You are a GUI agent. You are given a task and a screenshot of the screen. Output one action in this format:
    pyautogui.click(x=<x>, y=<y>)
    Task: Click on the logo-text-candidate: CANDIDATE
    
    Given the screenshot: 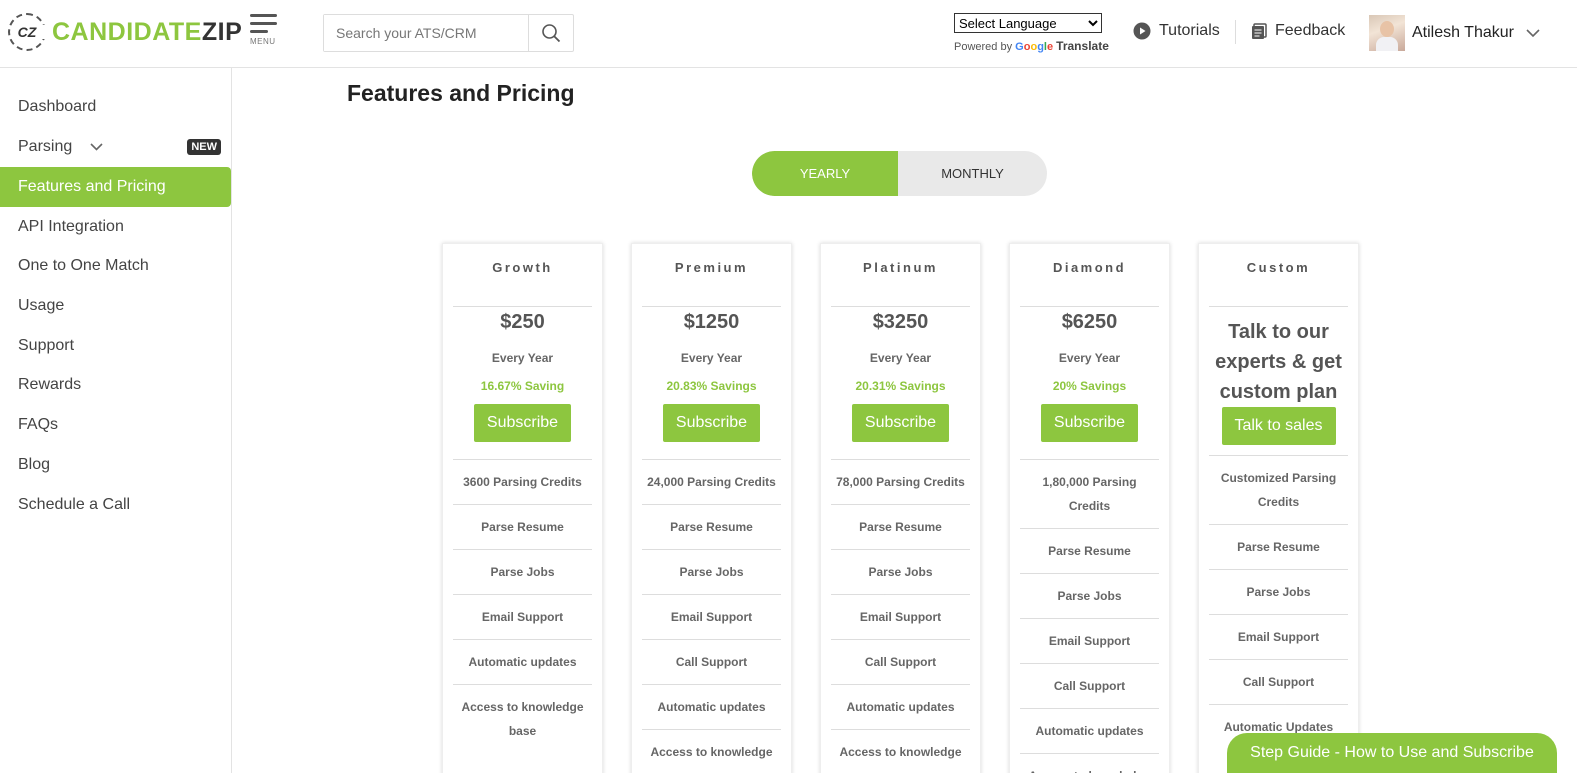 What is the action you would take?
    pyautogui.click(x=127, y=31)
    